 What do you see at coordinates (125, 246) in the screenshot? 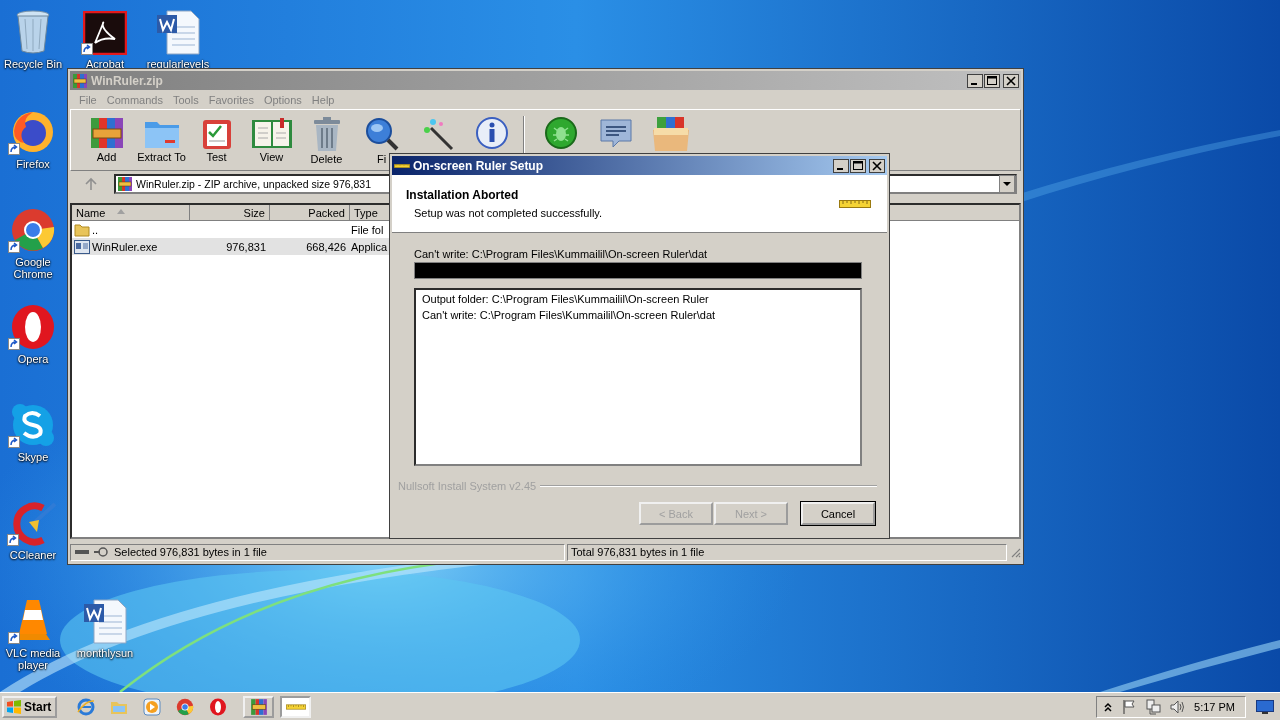
I see `file-name: WinRuler.exe` at bounding box center [125, 246].